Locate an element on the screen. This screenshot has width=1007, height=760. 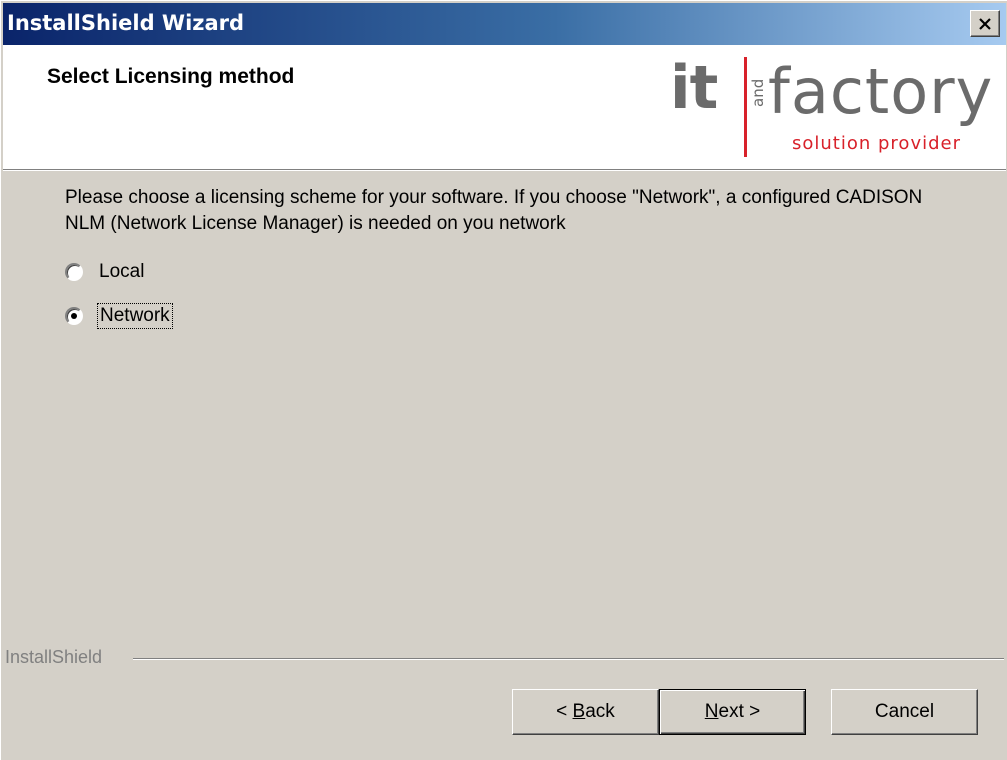
next-button-mnemonic: N is located at coordinates (711, 711).